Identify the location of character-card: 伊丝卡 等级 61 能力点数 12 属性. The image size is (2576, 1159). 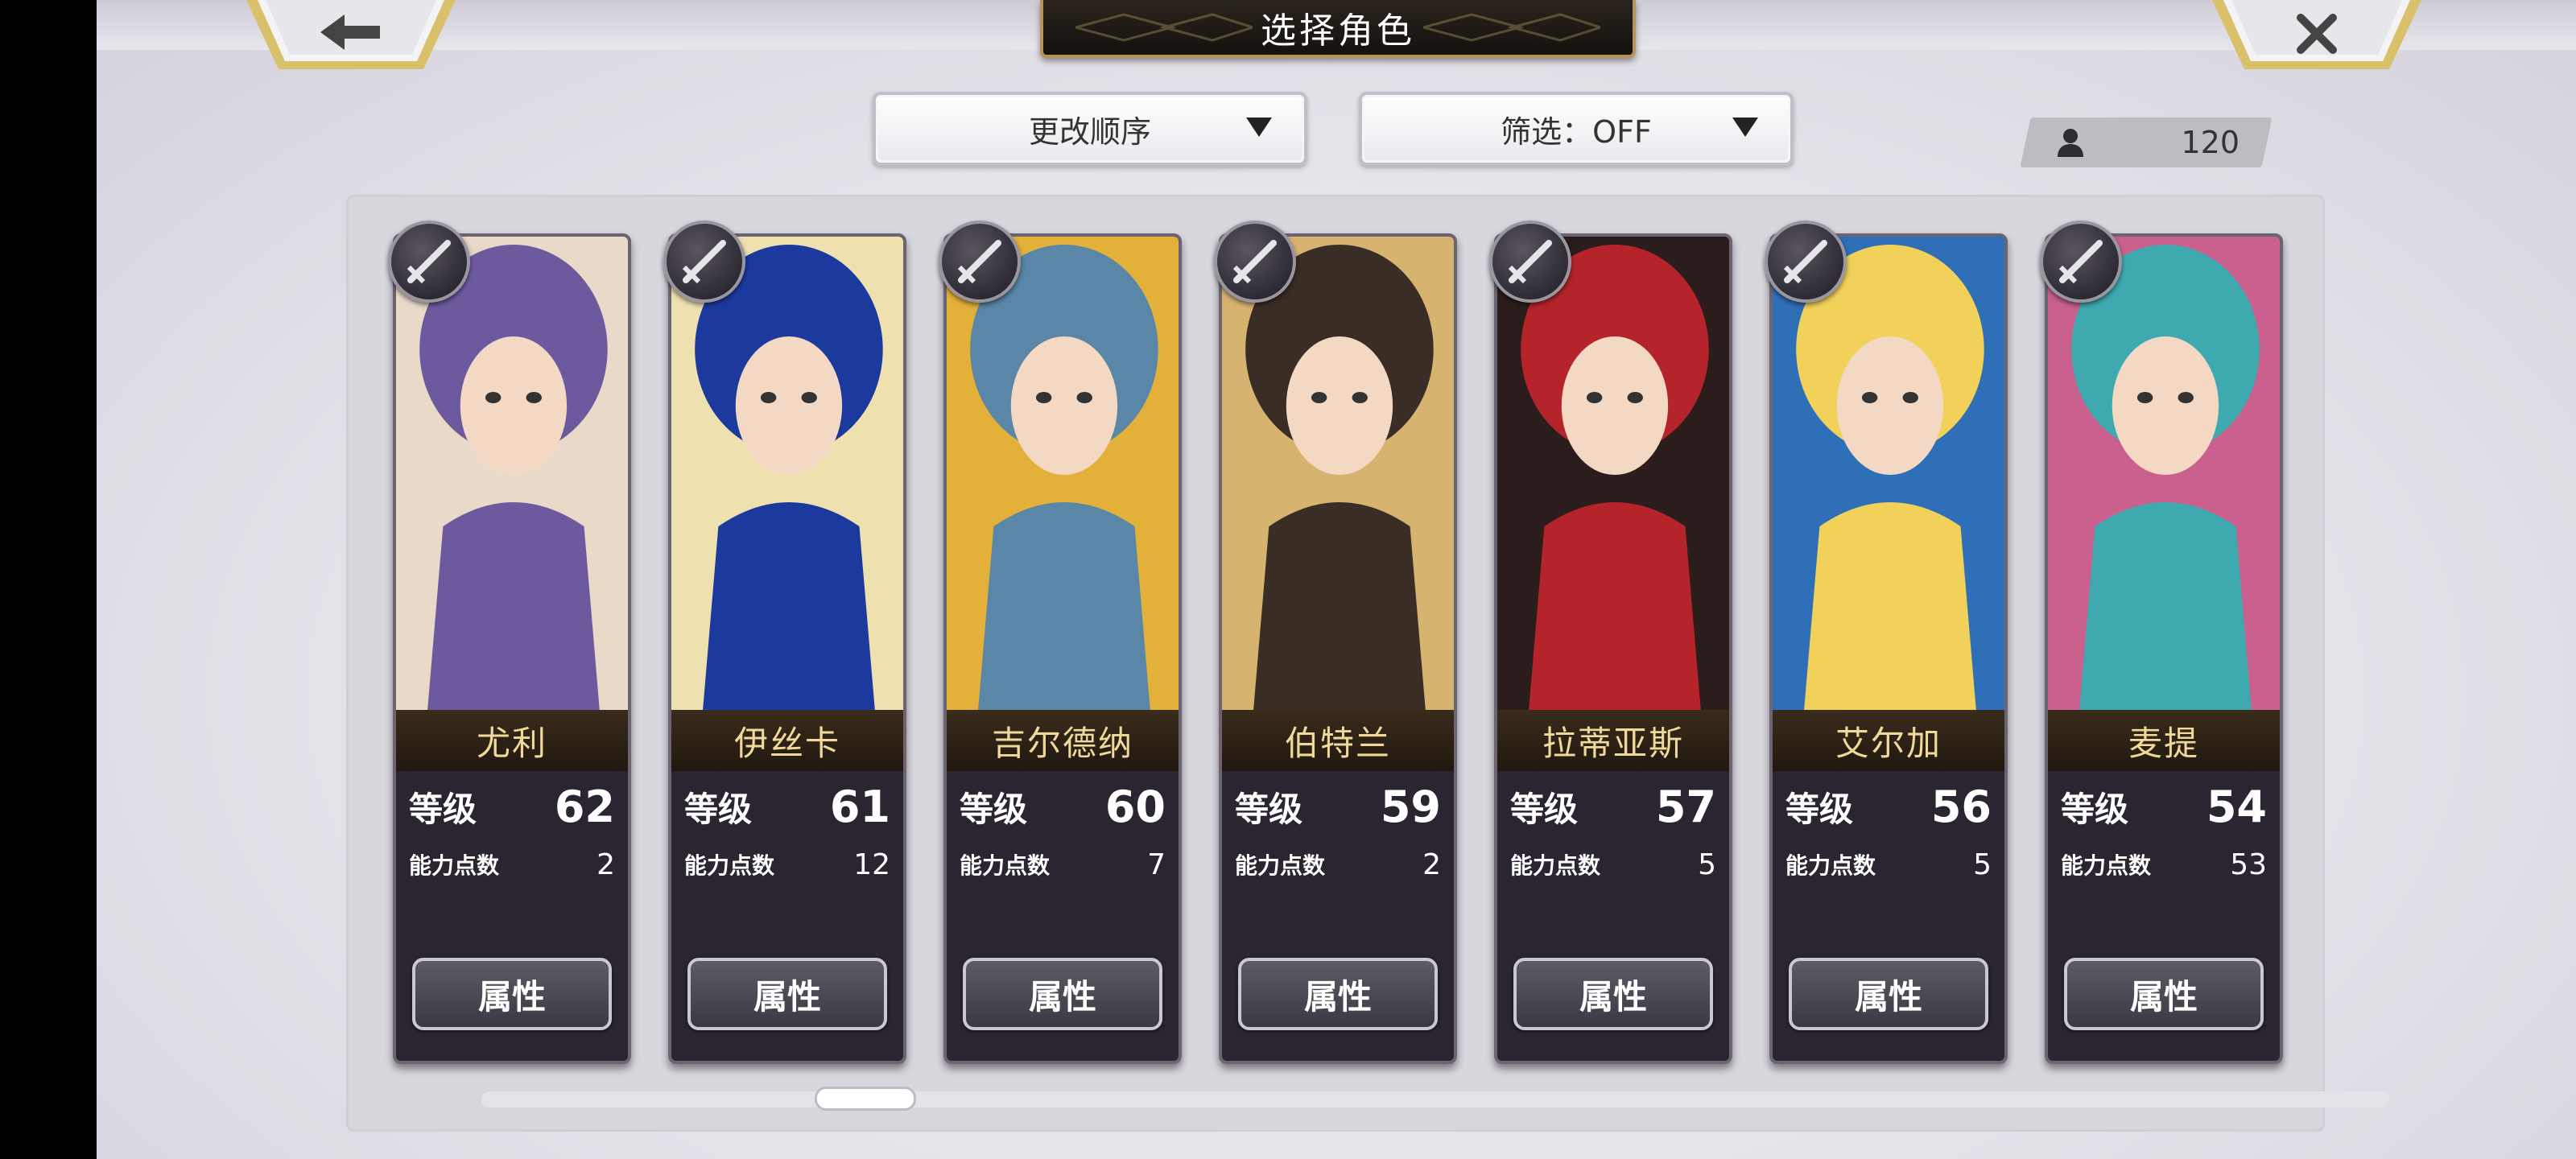
(787, 648).